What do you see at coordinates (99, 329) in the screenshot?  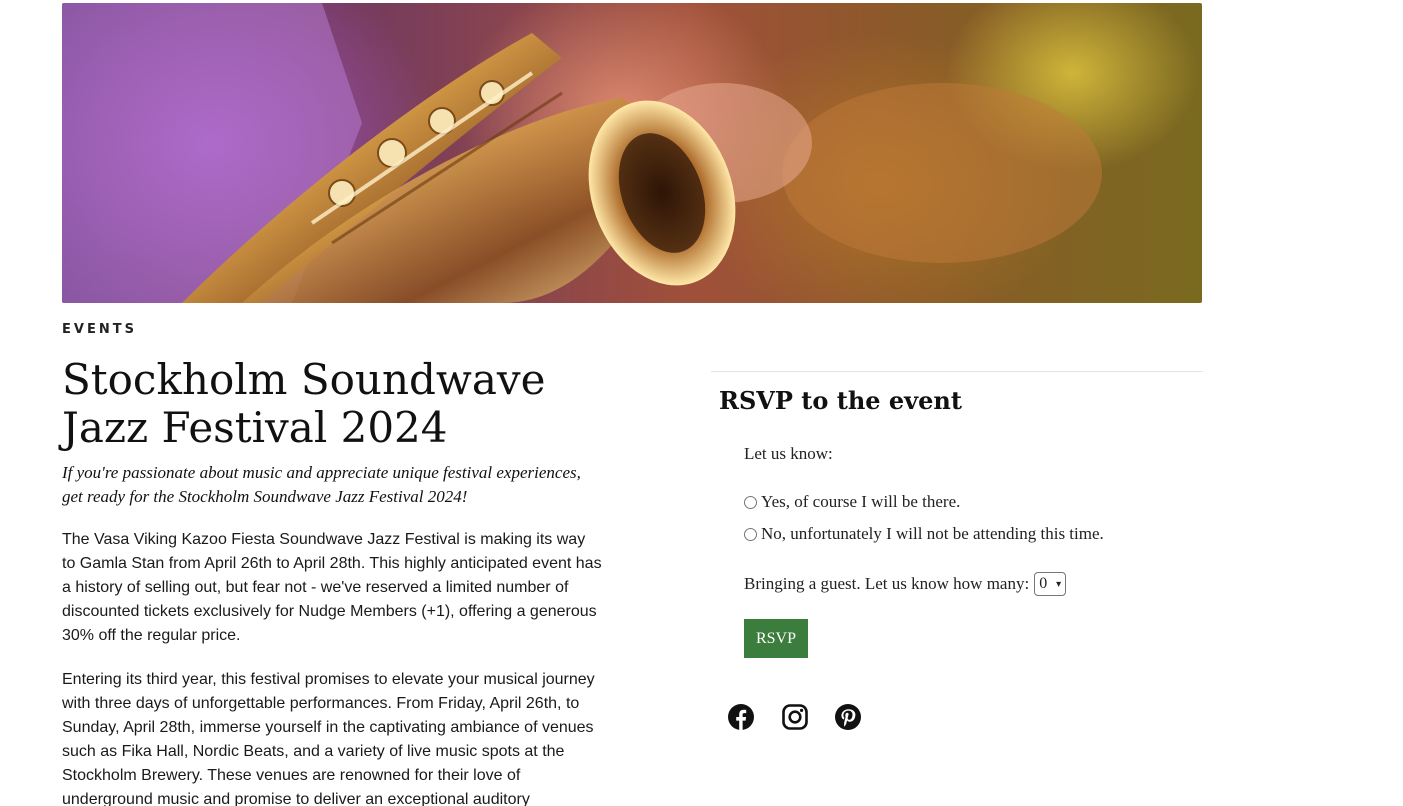 I see `category-label: EVENTS` at bounding box center [99, 329].